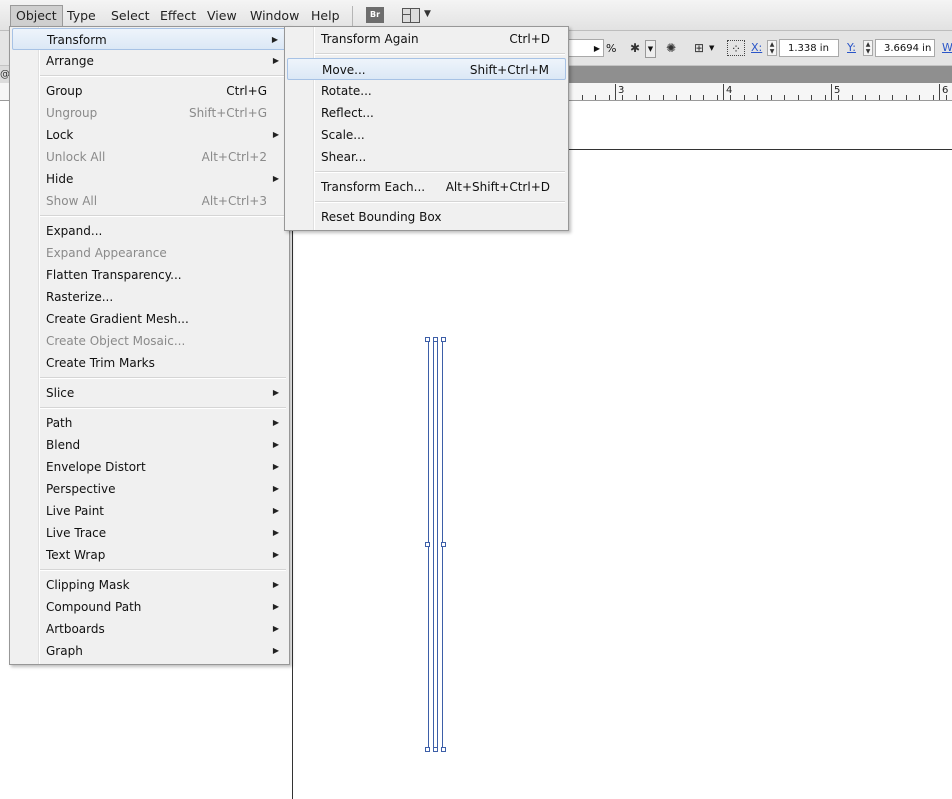 The image size is (952, 799). I want to click on menu-item-perspective: Perspective ▶, so click(149, 489).